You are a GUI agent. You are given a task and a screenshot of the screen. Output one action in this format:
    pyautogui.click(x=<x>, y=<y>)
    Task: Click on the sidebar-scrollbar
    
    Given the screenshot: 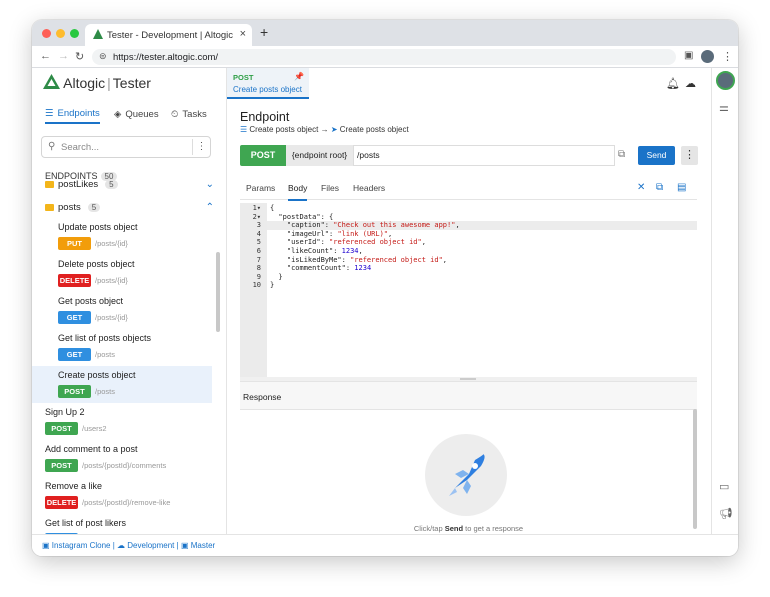 What is the action you would take?
    pyautogui.click(x=218, y=292)
    